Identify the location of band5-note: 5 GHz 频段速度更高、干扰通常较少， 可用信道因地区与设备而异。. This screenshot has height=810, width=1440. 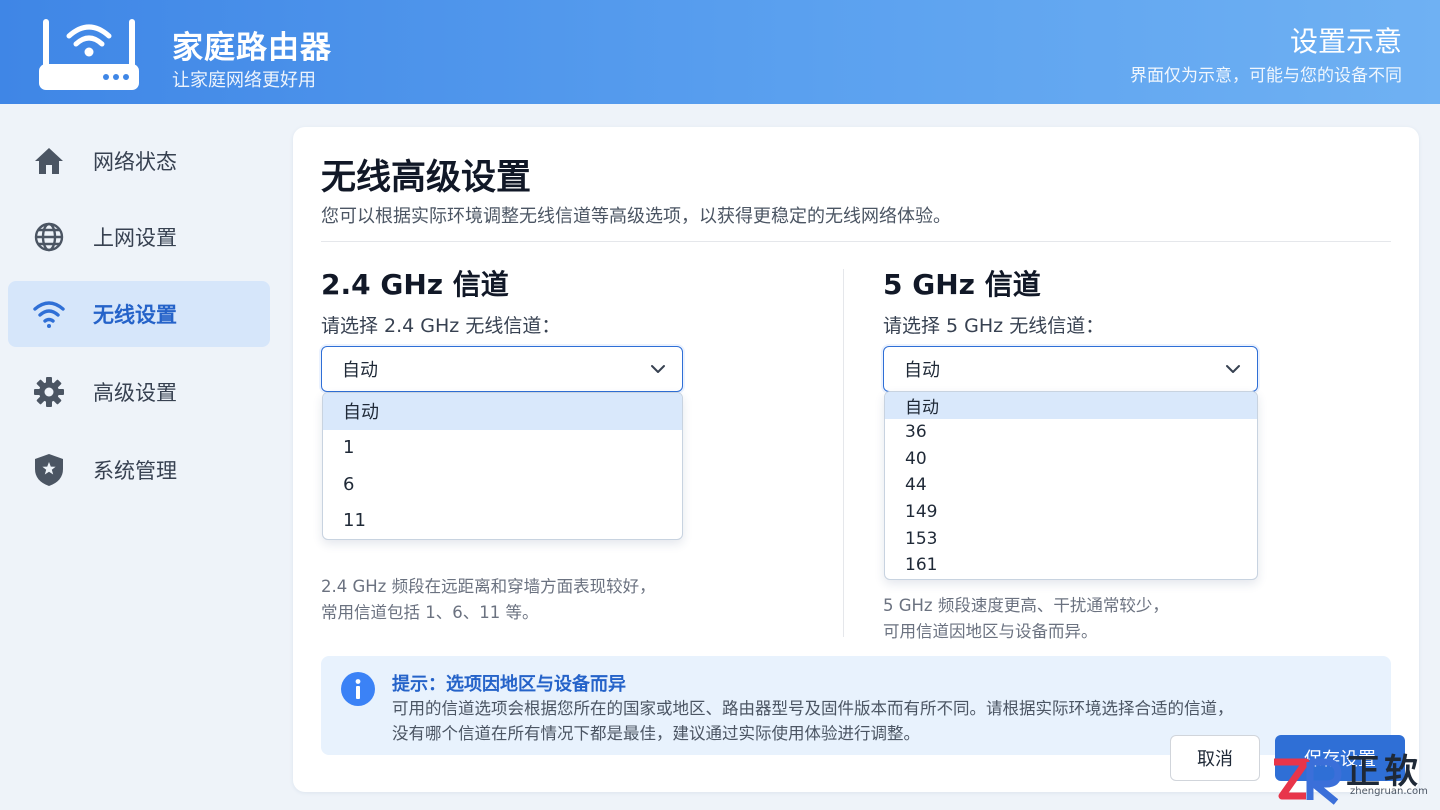
(1026, 619).